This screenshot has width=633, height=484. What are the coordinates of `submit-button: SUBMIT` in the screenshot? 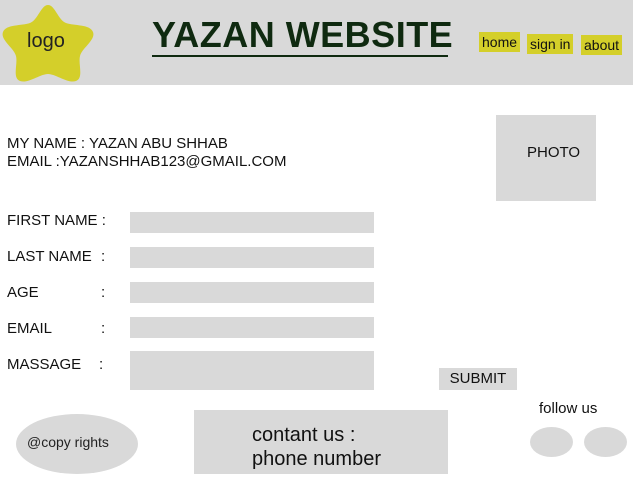 It's located at (478, 379).